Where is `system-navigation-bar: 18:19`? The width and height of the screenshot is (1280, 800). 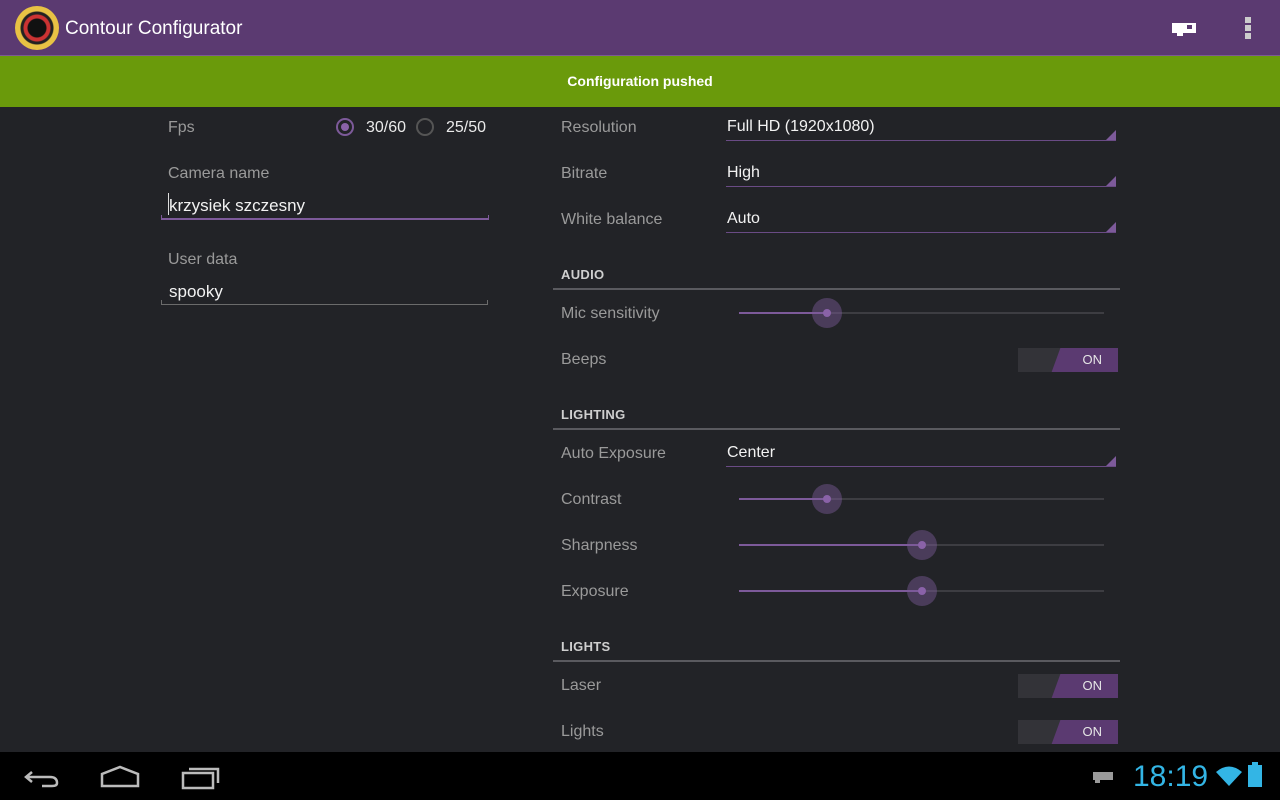 system-navigation-bar: 18:19 is located at coordinates (640, 776).